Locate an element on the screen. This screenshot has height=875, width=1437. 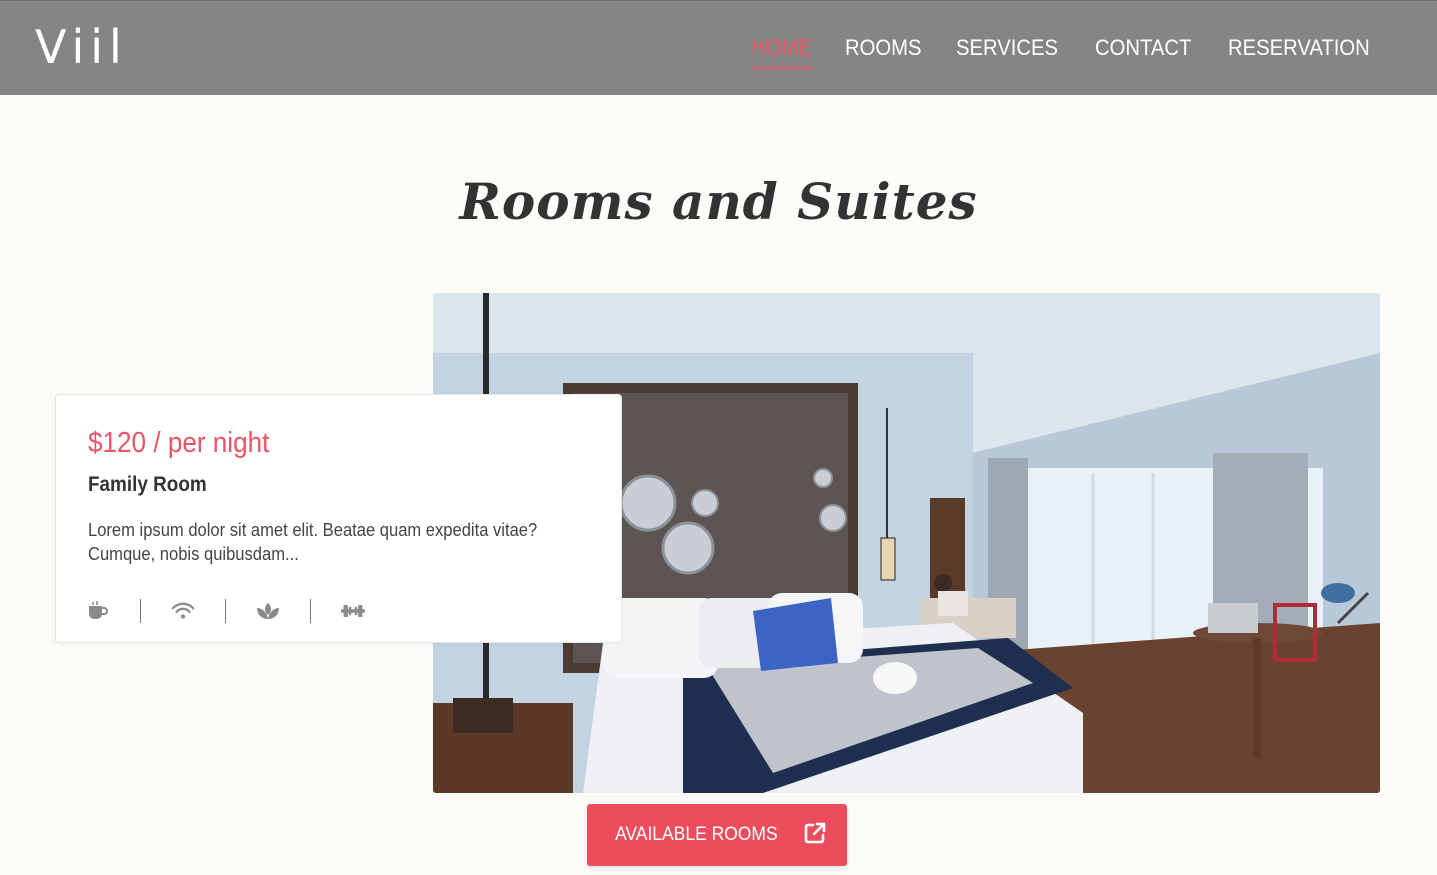
nav-contact: CONTACT is located at coordinates (1143, 50).